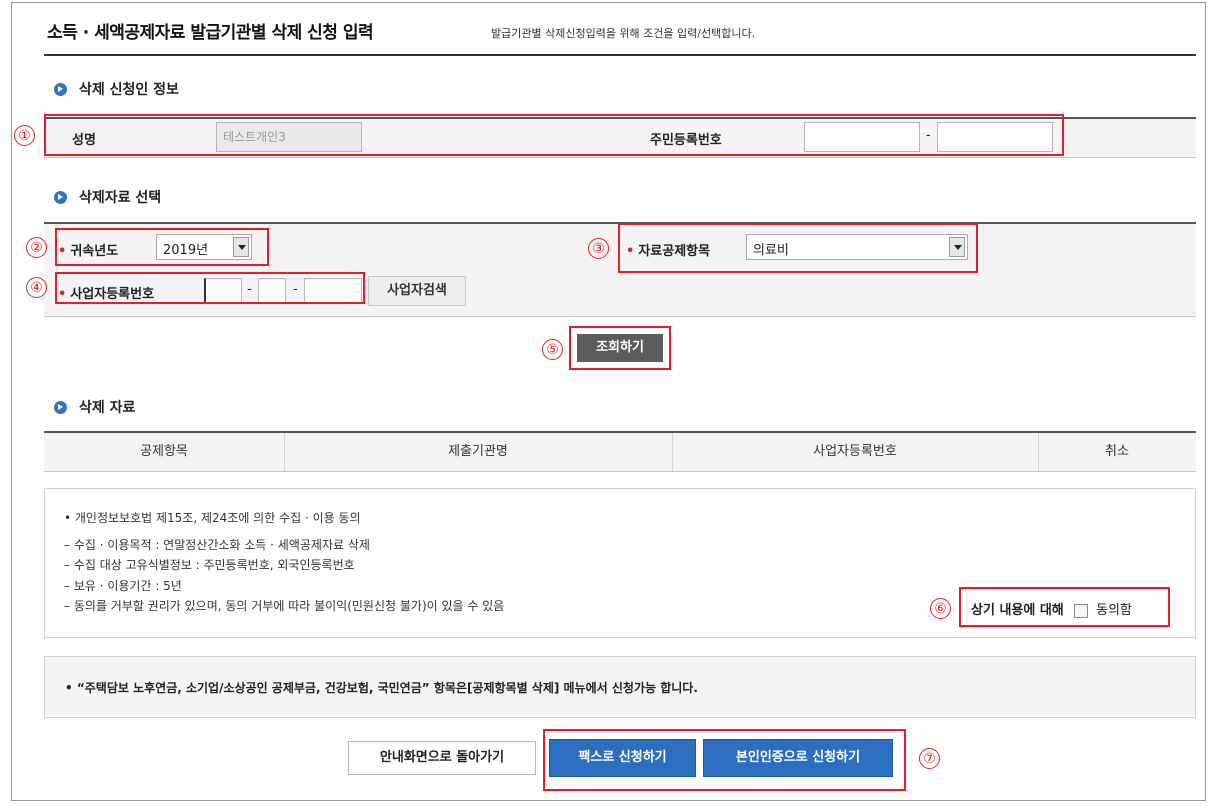  What do you see at coordinates (209, 565) in the screenshot?
I see `consent-line: – 수집 대상 고유식별정보 : 주민등록번호, 외국인등록번호` at bounding box center [209, 565].